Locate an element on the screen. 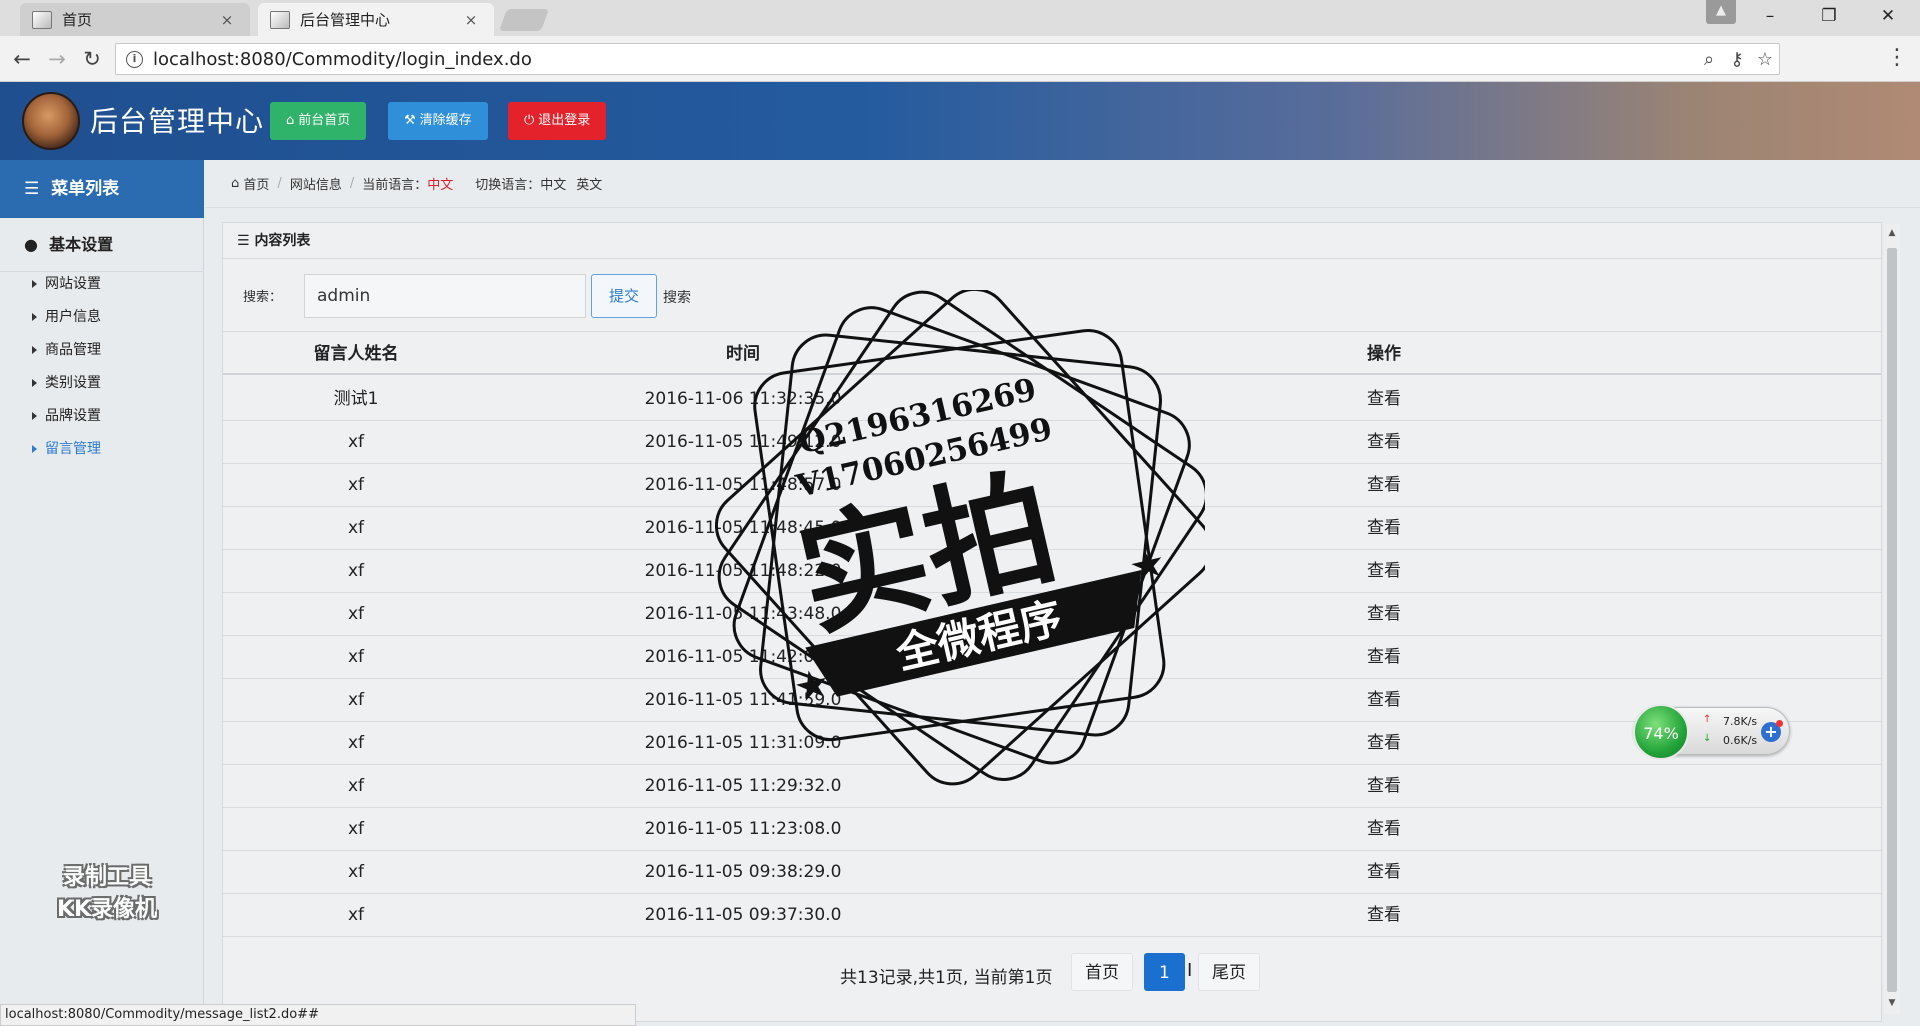  breadcrumb-site-info: 网站信息 is located at coordinates (316, 183).